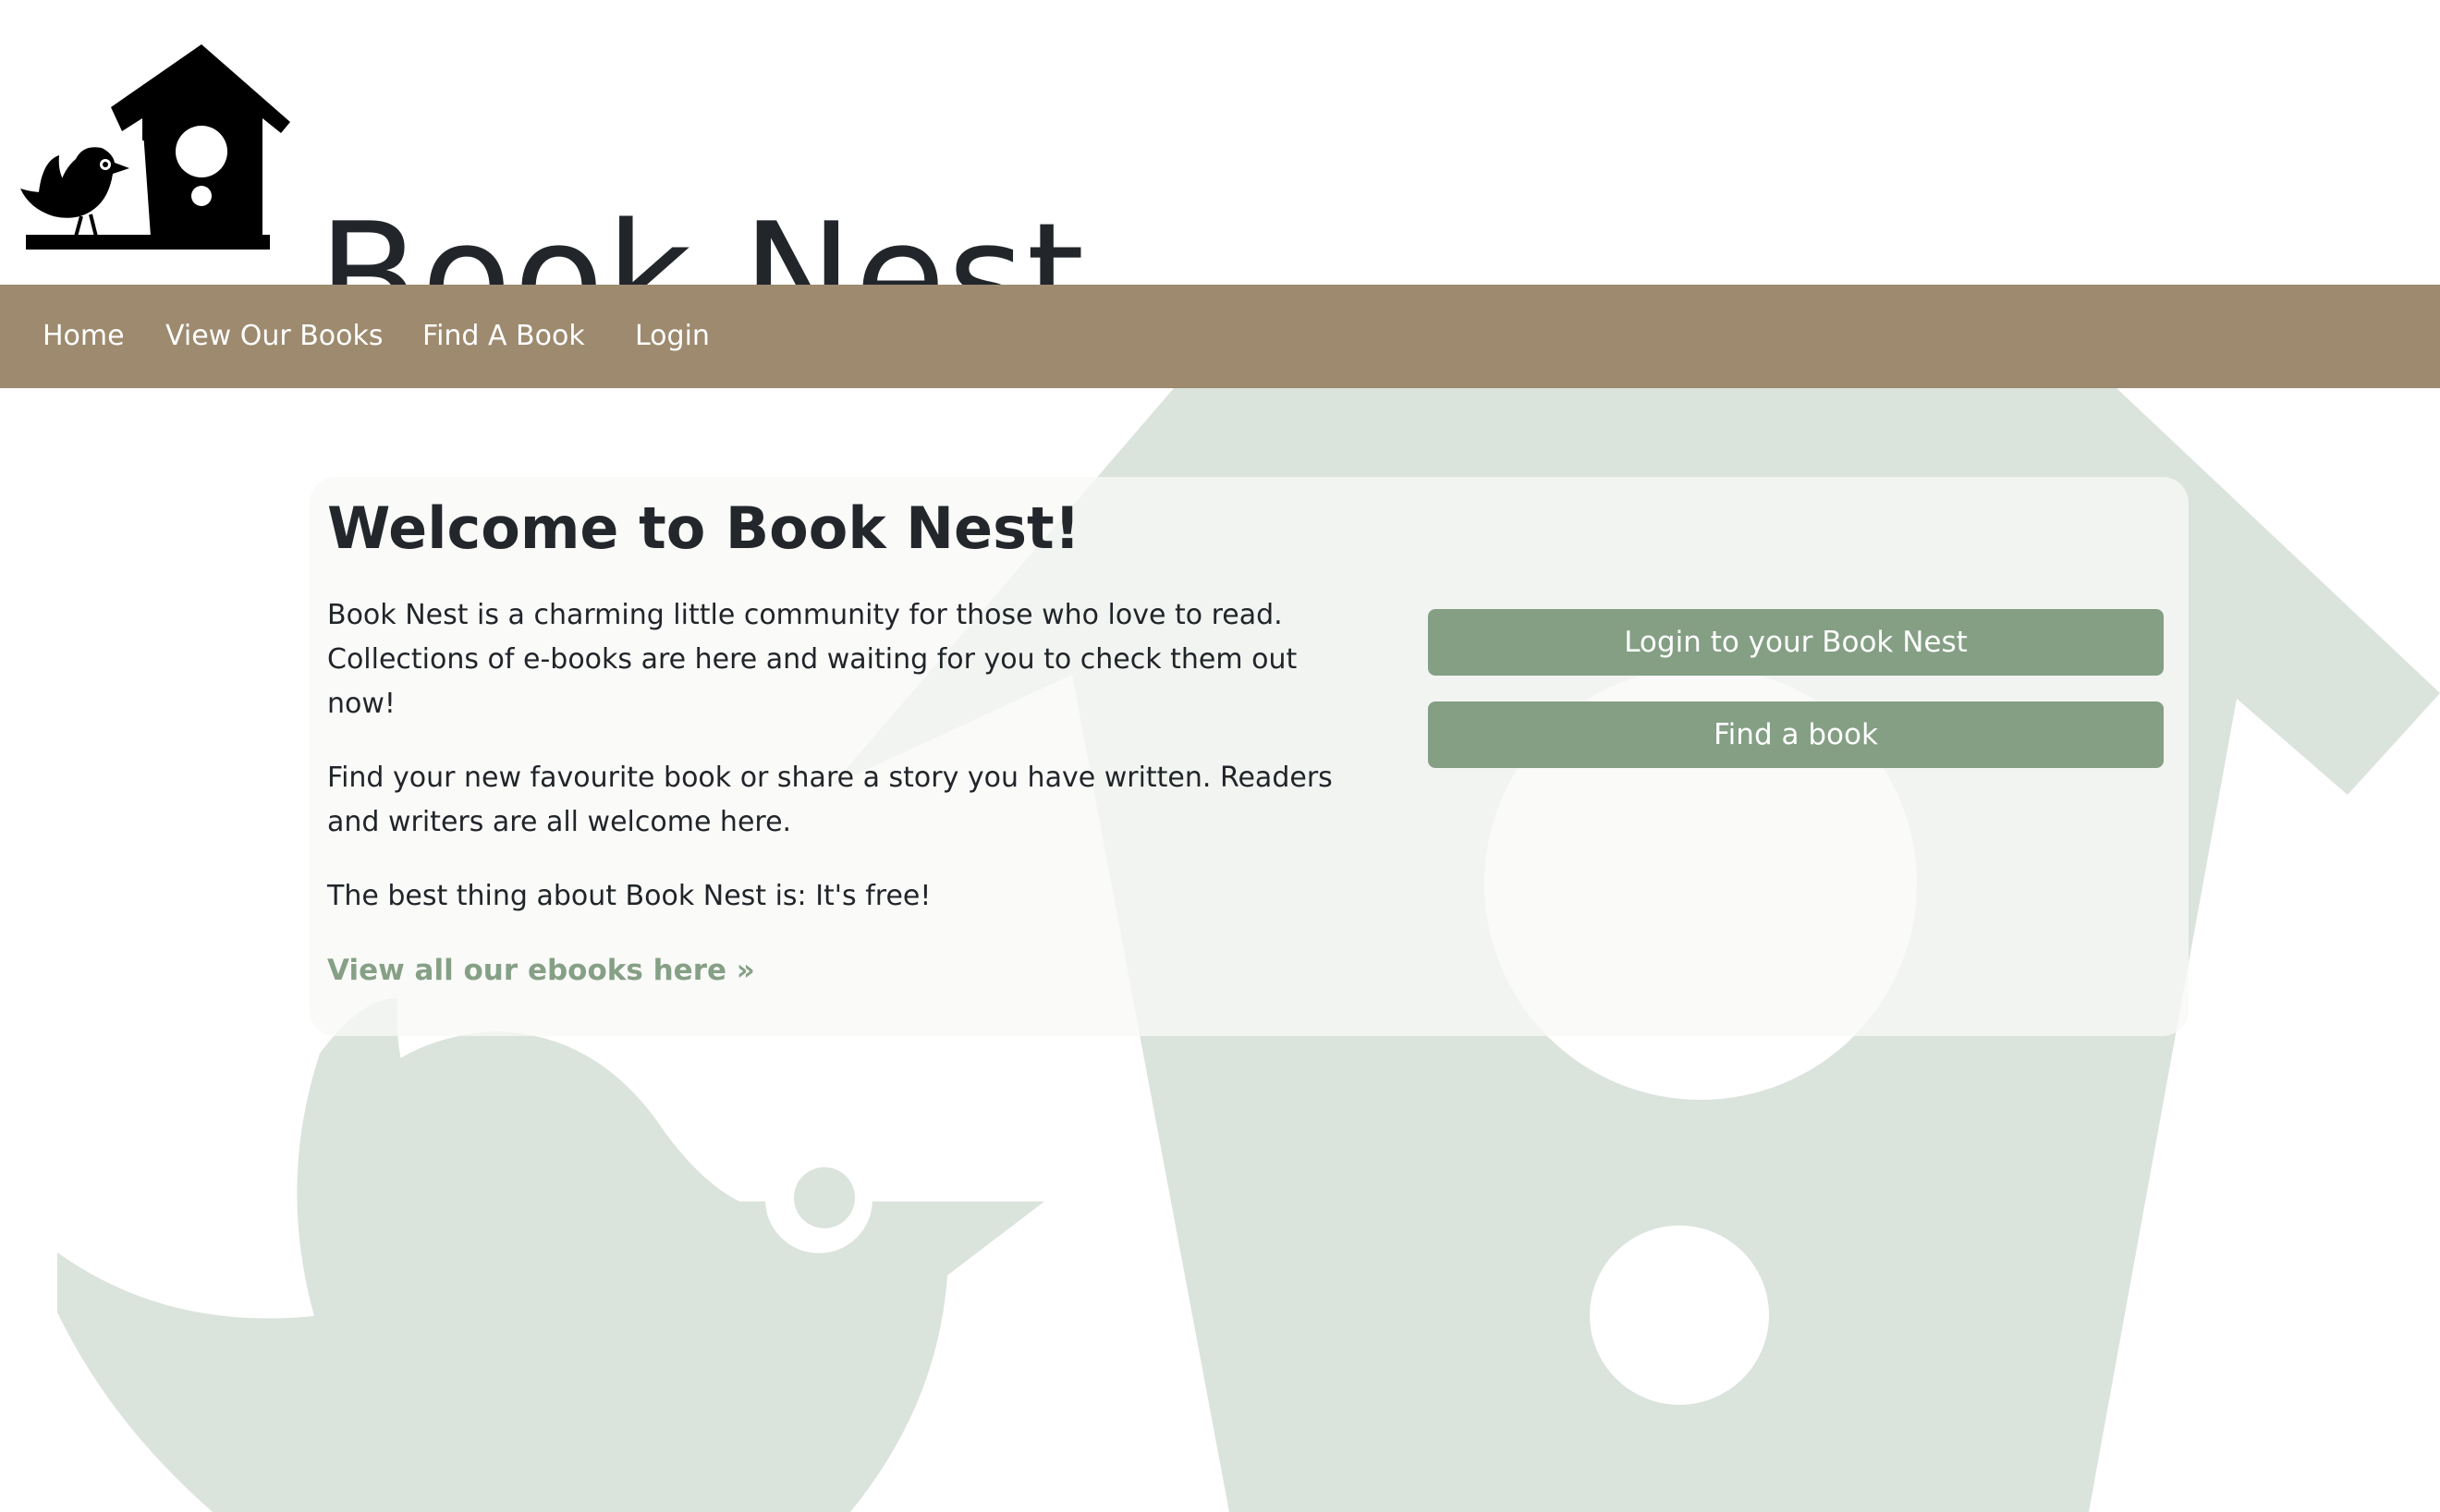 This screenshot has height=1512, width=2440. What do you see at coordinates (541, 971) in the screenshot?
I see `view-all-ebooks-link: View all our ebooks here »` at bounding box center [541, 971].